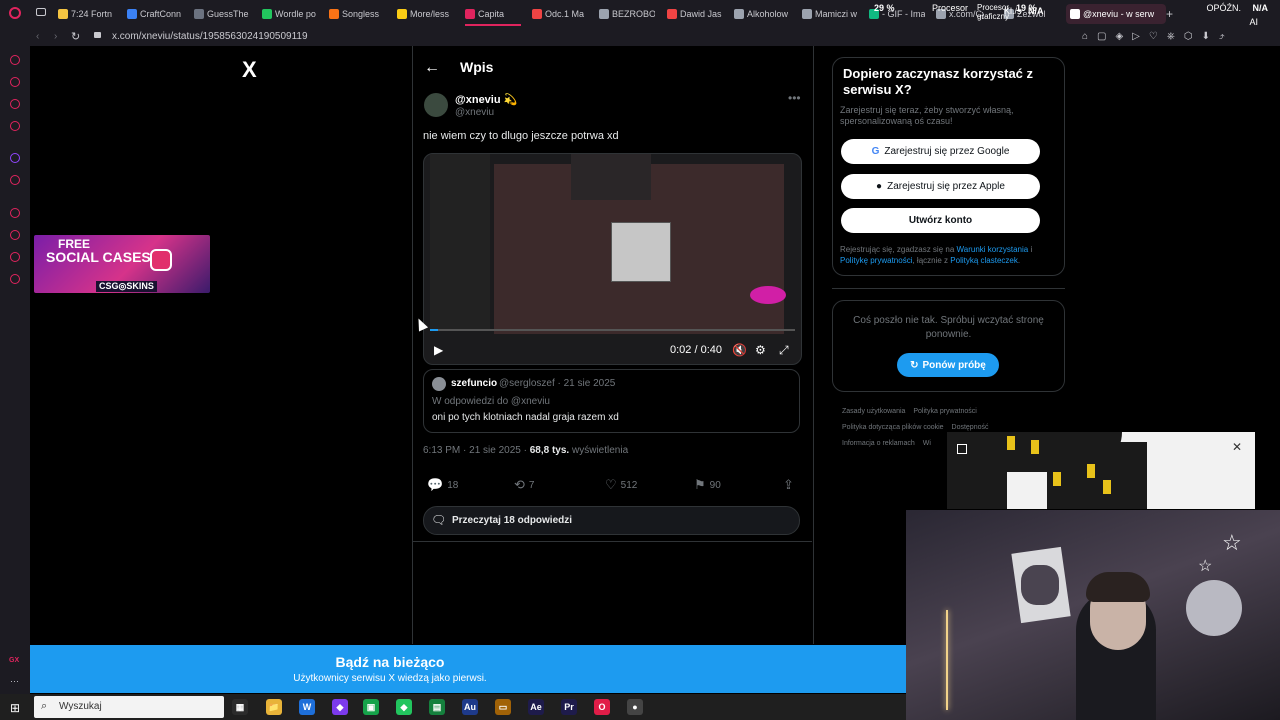  What do you see at coordinates (249, 70) in the screenshot?
I see `x-logo: X` at bounding box center [249, 70].